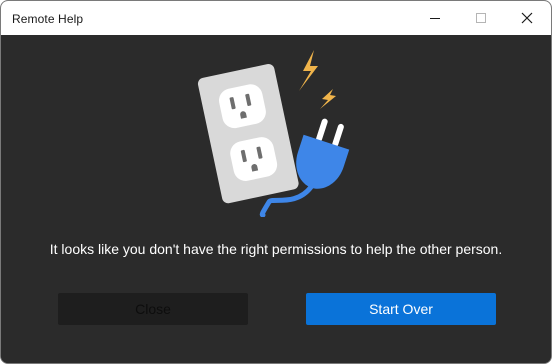 This screenshot has height=364, width=552. What do you see at coordinates (273, 133) in the screenshot?
I see `unplugged-outlet-illustration` at bounding box center [273, 133].